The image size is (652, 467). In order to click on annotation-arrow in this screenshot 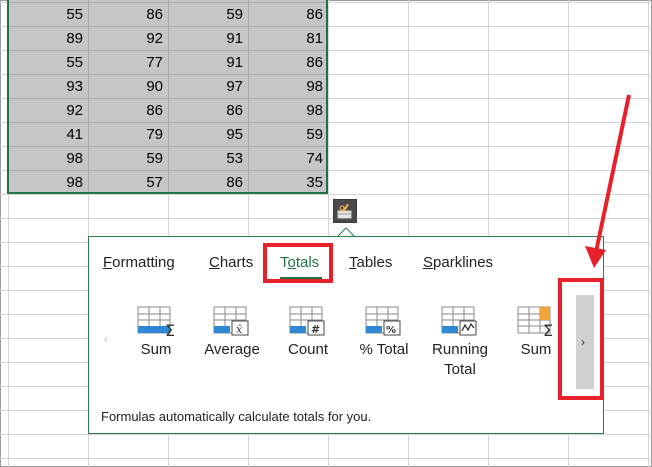, I will do `click(608, 181)`.